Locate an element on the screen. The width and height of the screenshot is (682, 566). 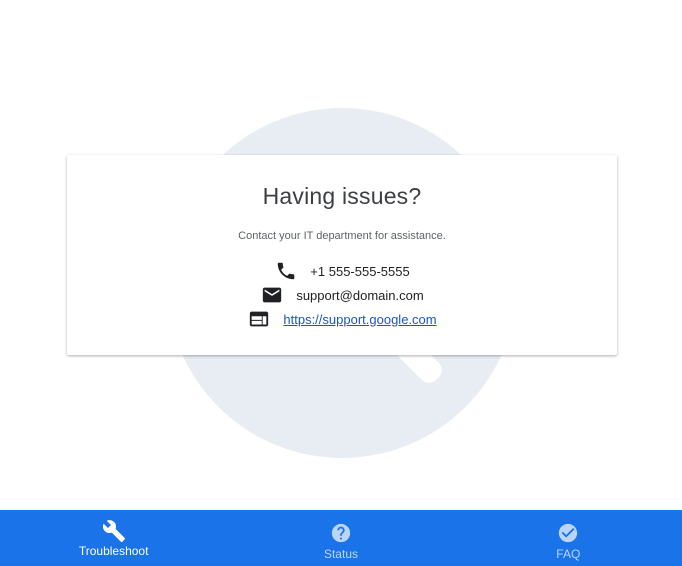
nav-troubleshoot: Troubleshoot is located at coordinates (114, 538).